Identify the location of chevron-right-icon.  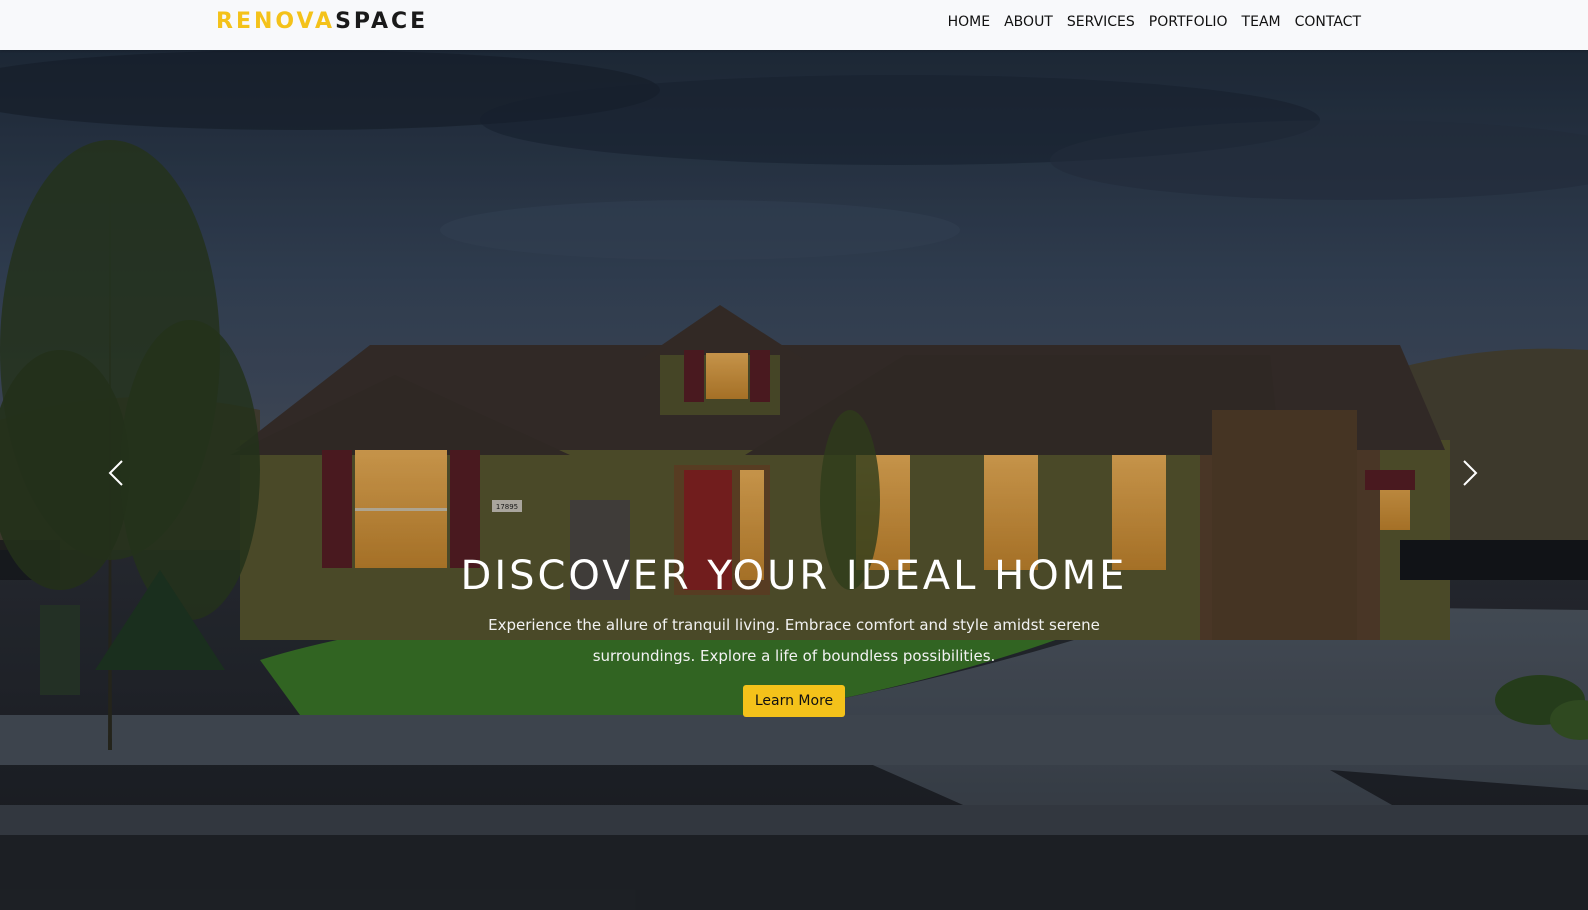
(1470, 473).